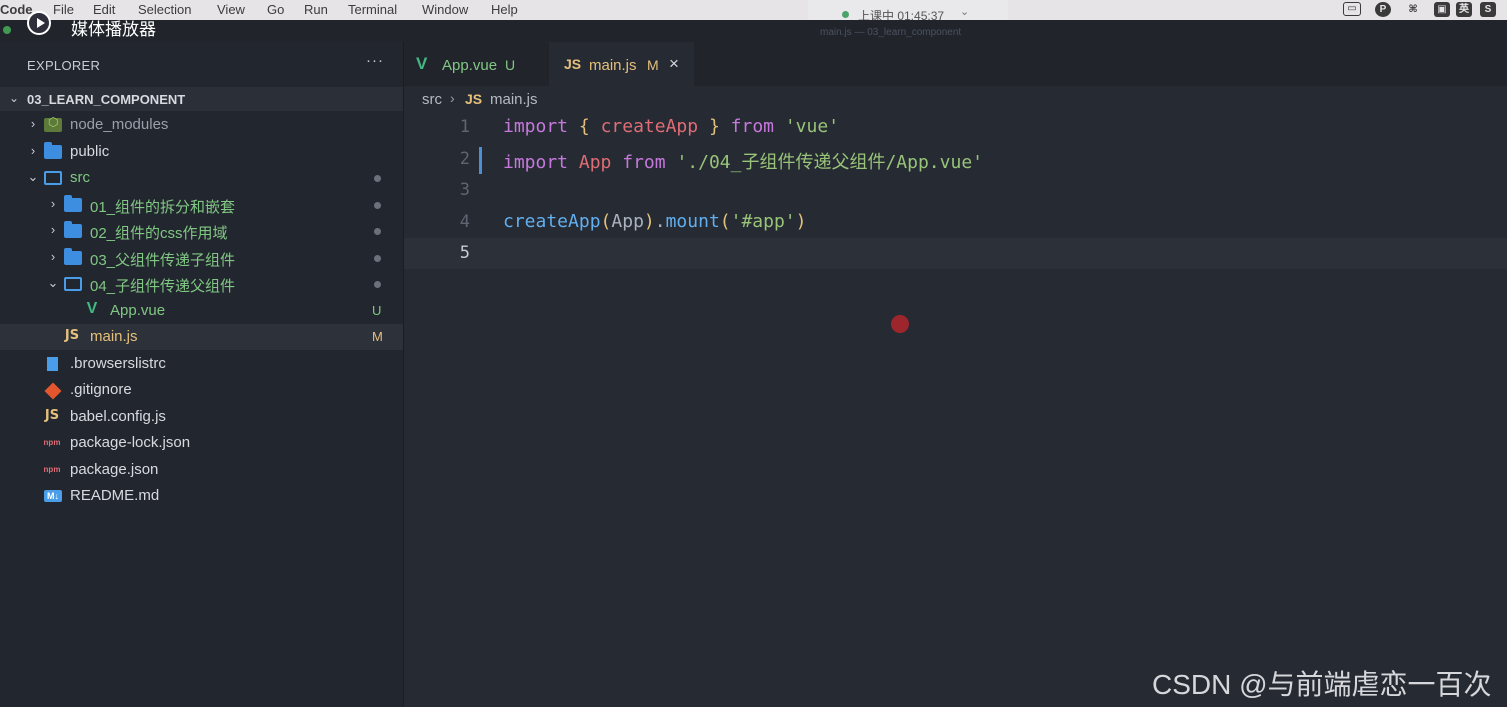  Describe the element at coordinates (606, 221) in the screenshot. I see `code-token: (` at that location.